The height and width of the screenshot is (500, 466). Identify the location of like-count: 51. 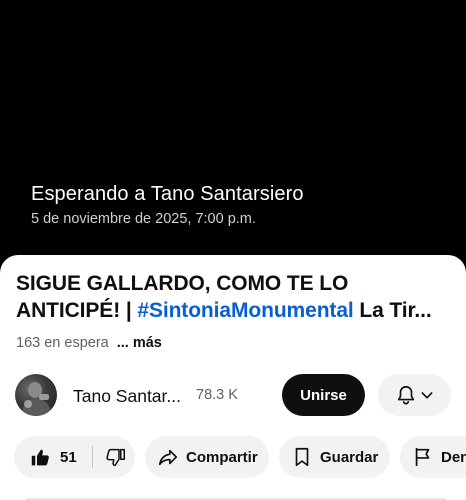
(68, 457).